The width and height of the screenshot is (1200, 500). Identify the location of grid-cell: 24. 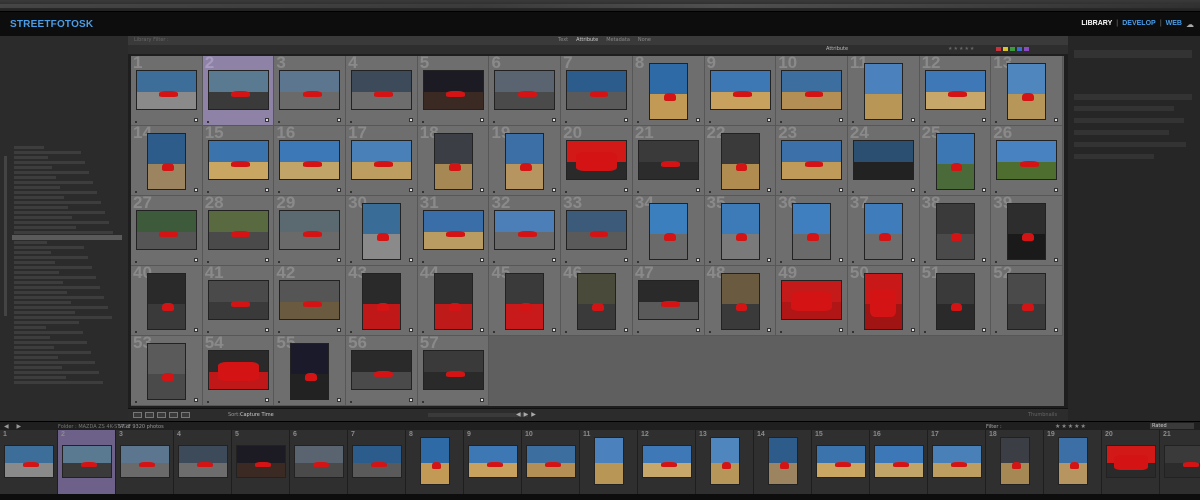
(883, 161).